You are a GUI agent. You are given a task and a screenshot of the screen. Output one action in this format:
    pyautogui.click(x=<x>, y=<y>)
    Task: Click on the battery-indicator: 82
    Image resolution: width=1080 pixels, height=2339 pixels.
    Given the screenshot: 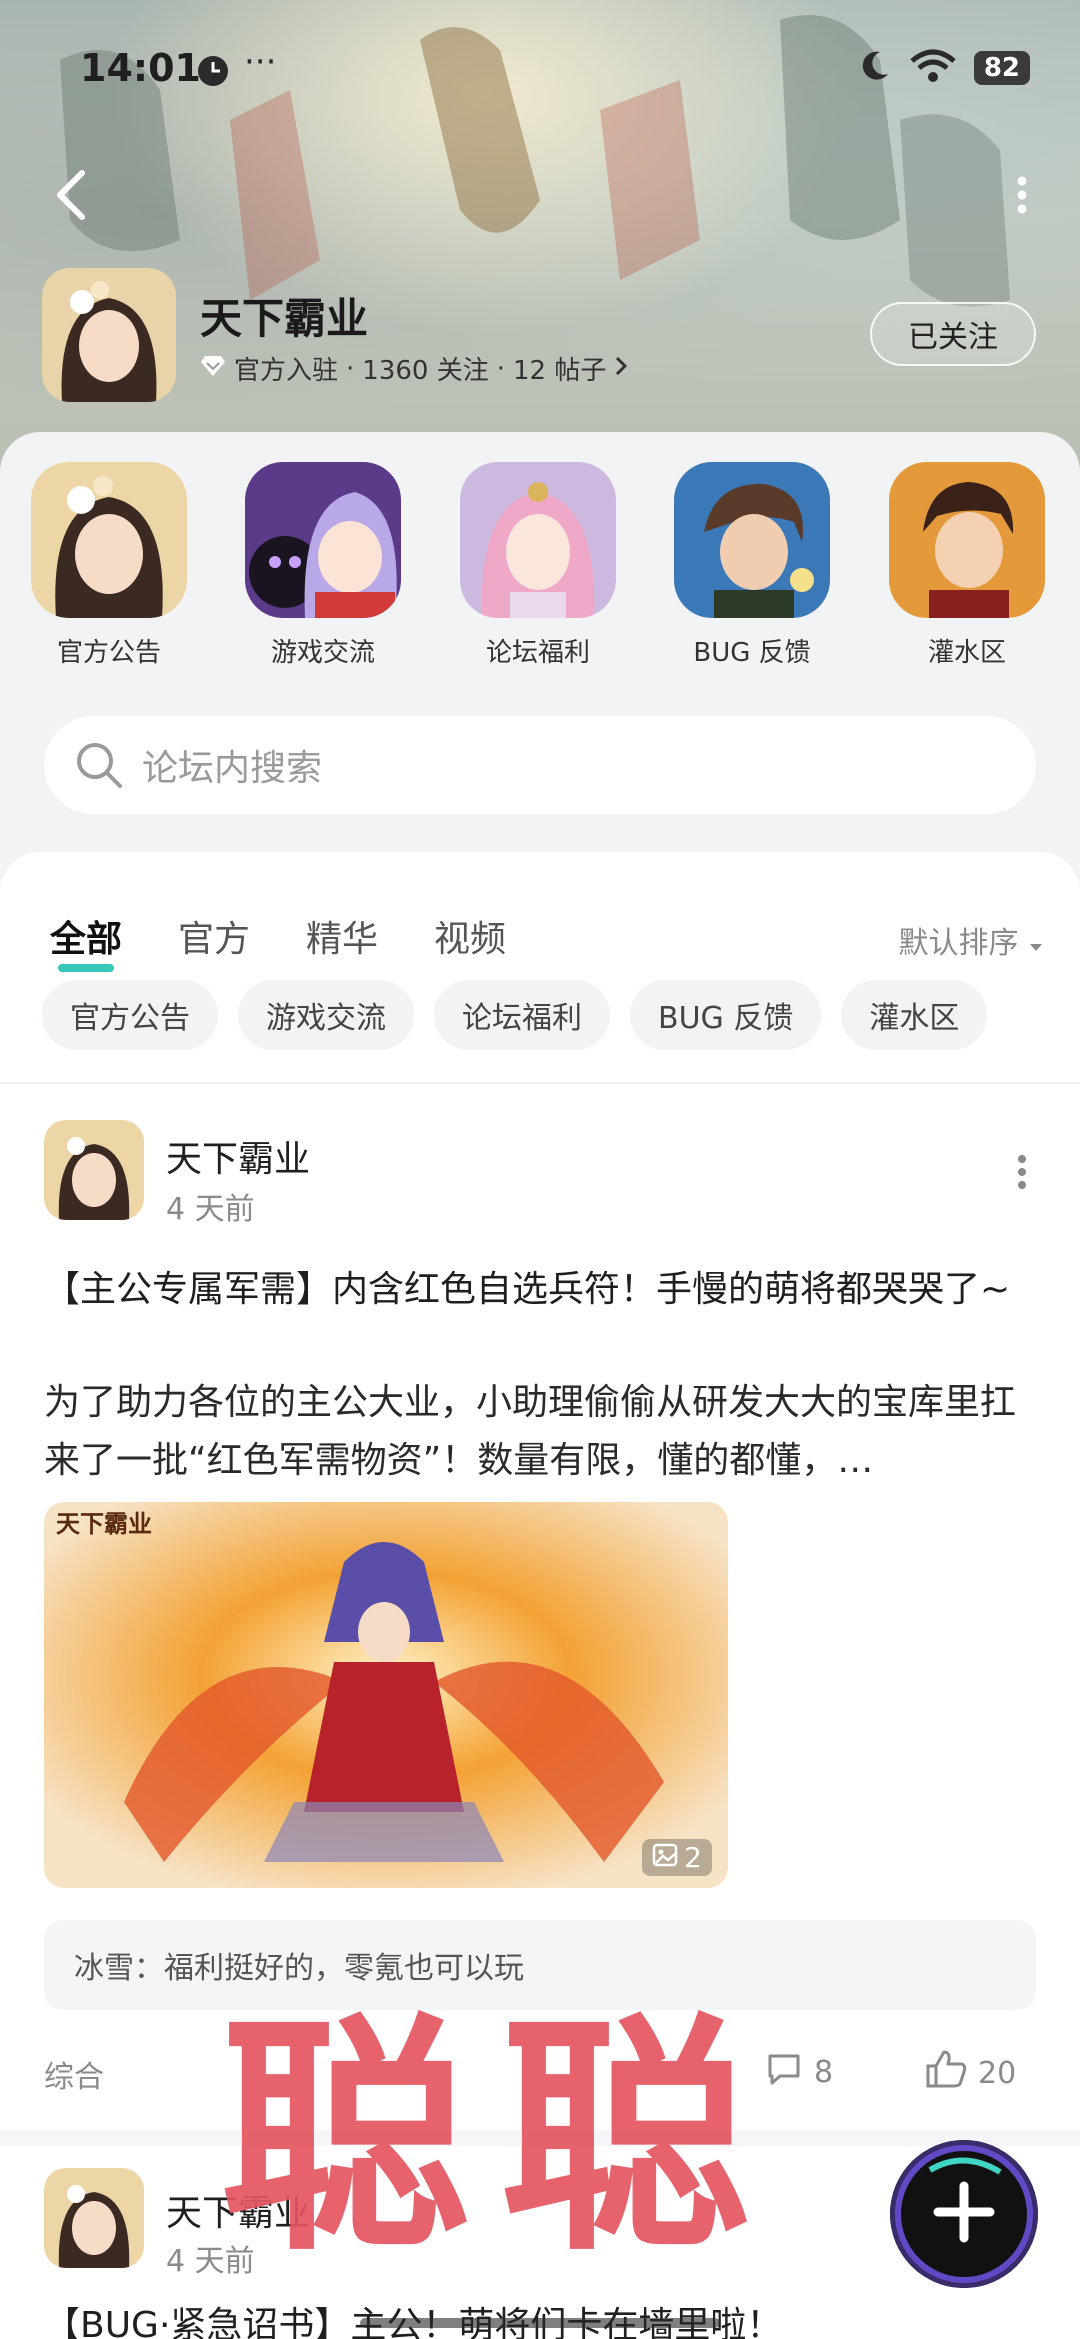 What is the action you would take?
    pyautogui.click(x=1001, y=68)
    